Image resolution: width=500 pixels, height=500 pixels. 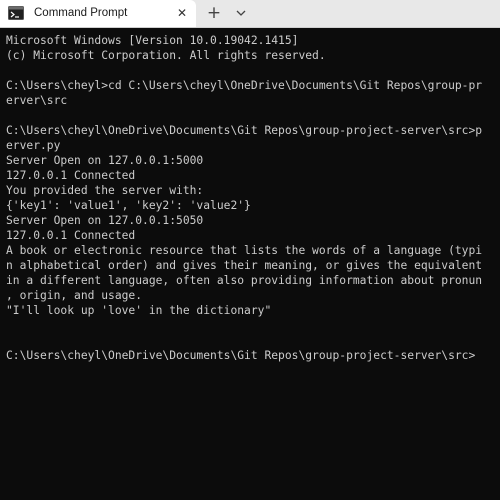 What do you see at coordinates (241, 13) in the screenshot?
I see `chevron-down-icon` at bounding box center [241, 13].